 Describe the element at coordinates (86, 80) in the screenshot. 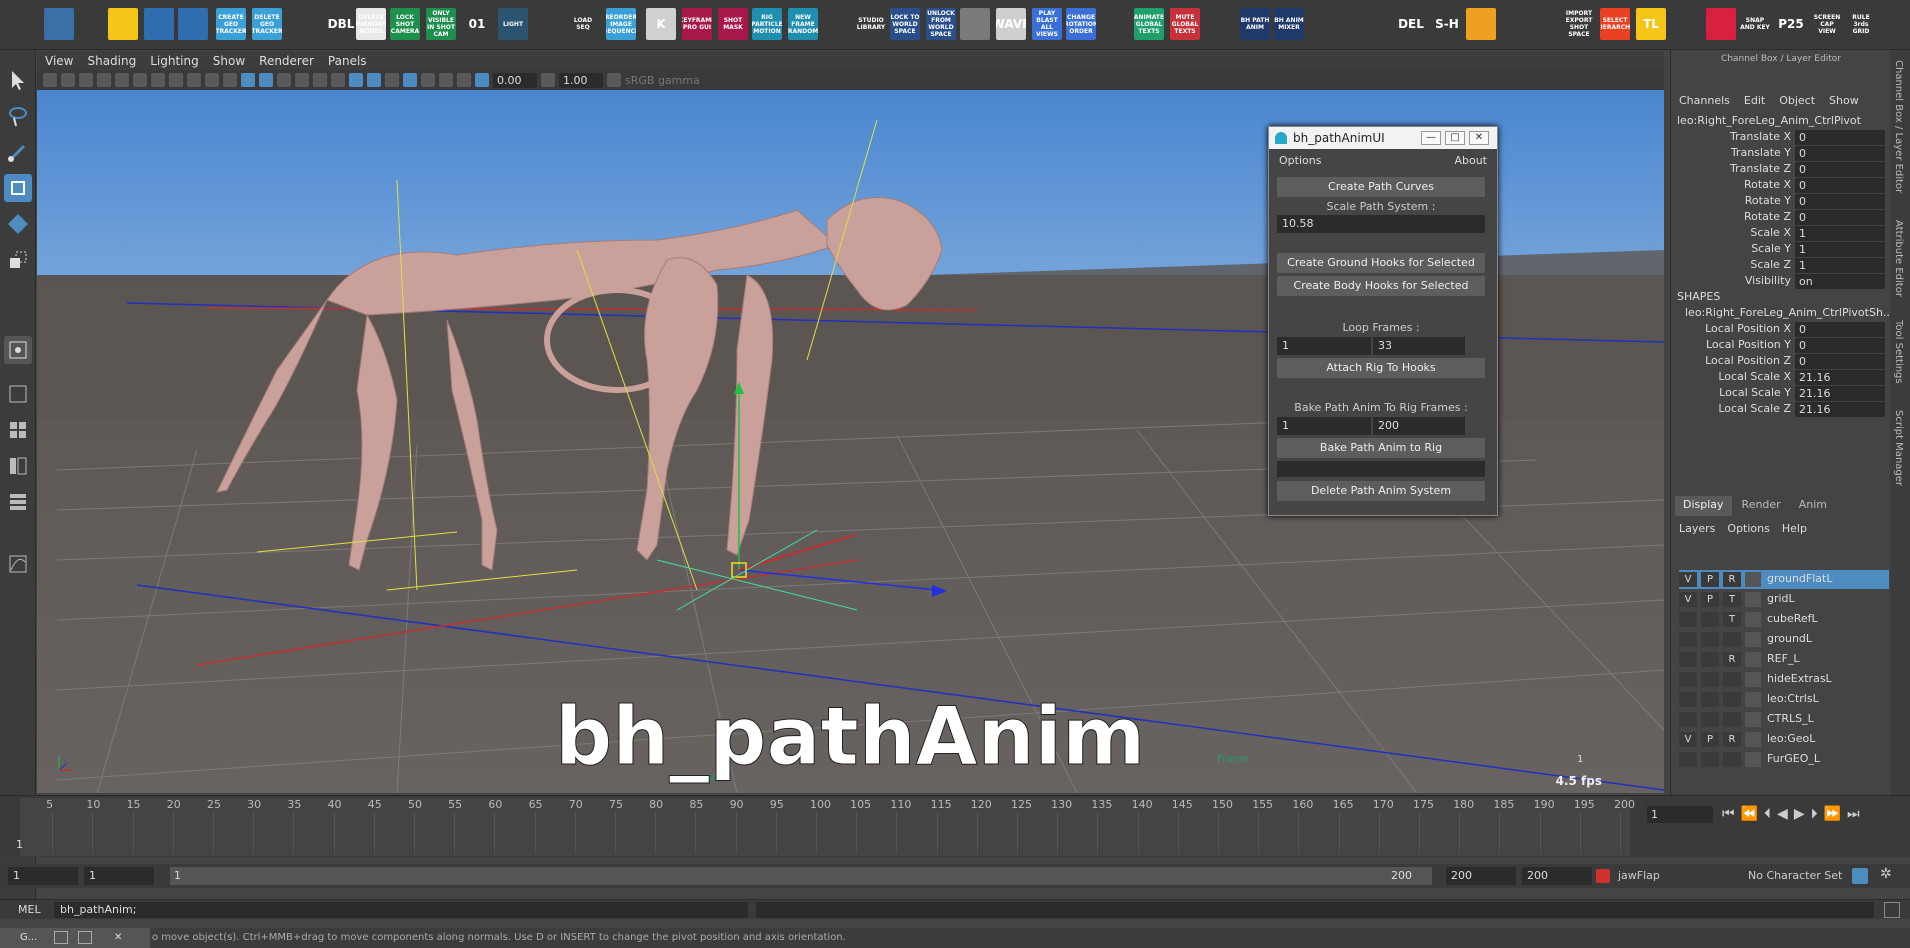

I see `bookmark-icon` at that location.